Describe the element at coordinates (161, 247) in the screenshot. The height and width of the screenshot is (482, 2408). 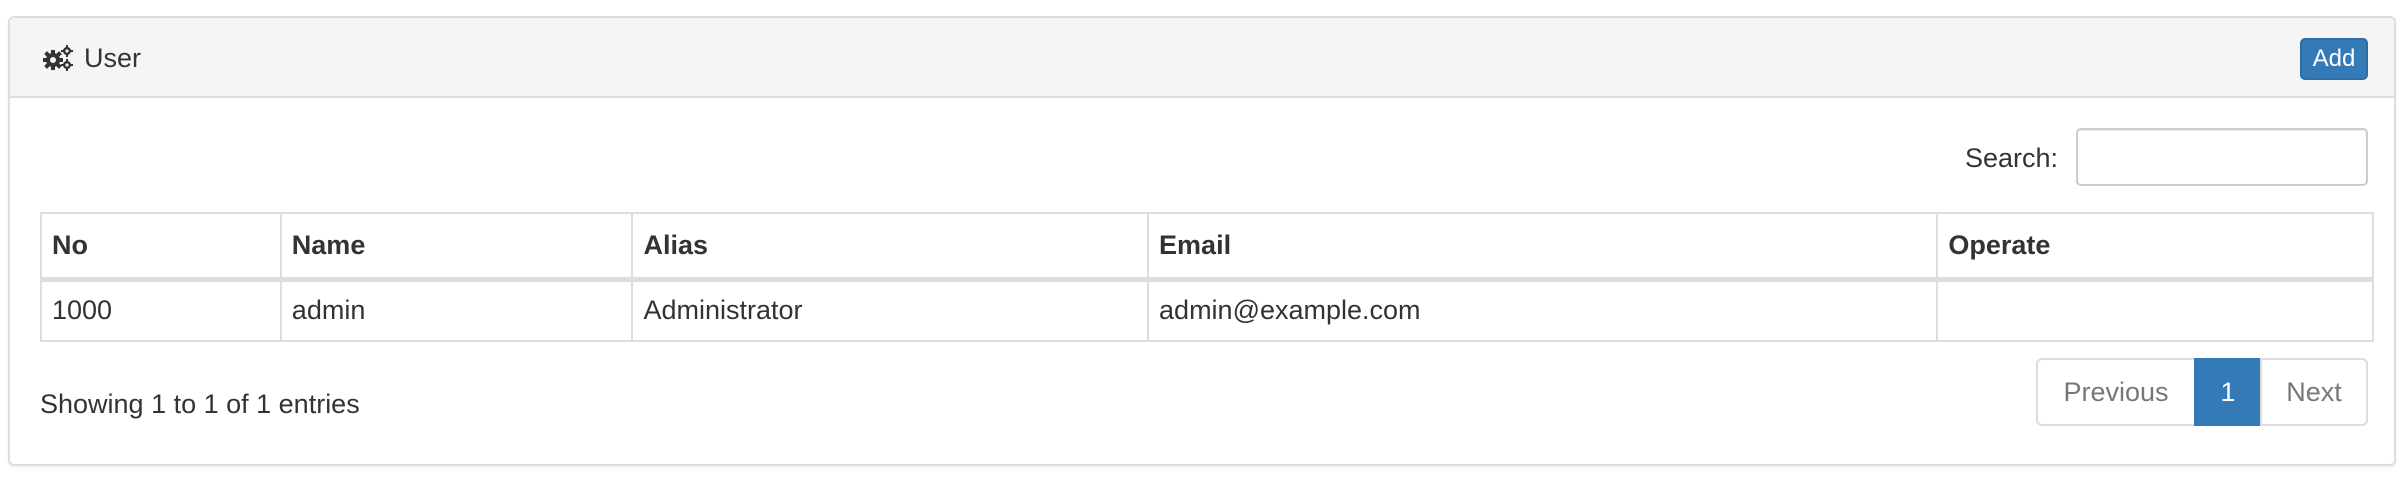
I see `column-header-no: No` at that location.